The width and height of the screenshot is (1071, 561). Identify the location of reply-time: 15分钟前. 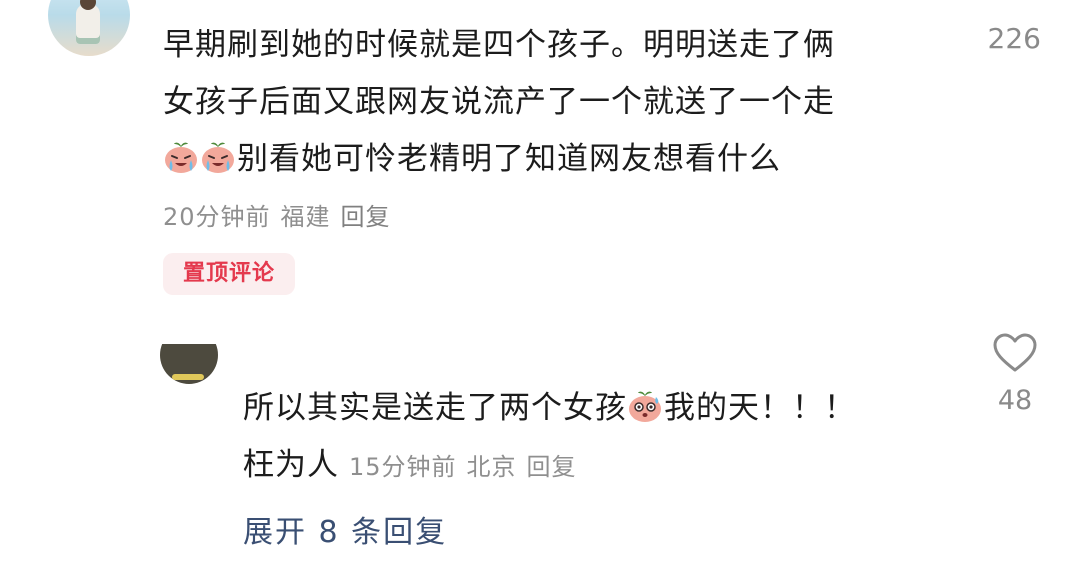
(403, 467).